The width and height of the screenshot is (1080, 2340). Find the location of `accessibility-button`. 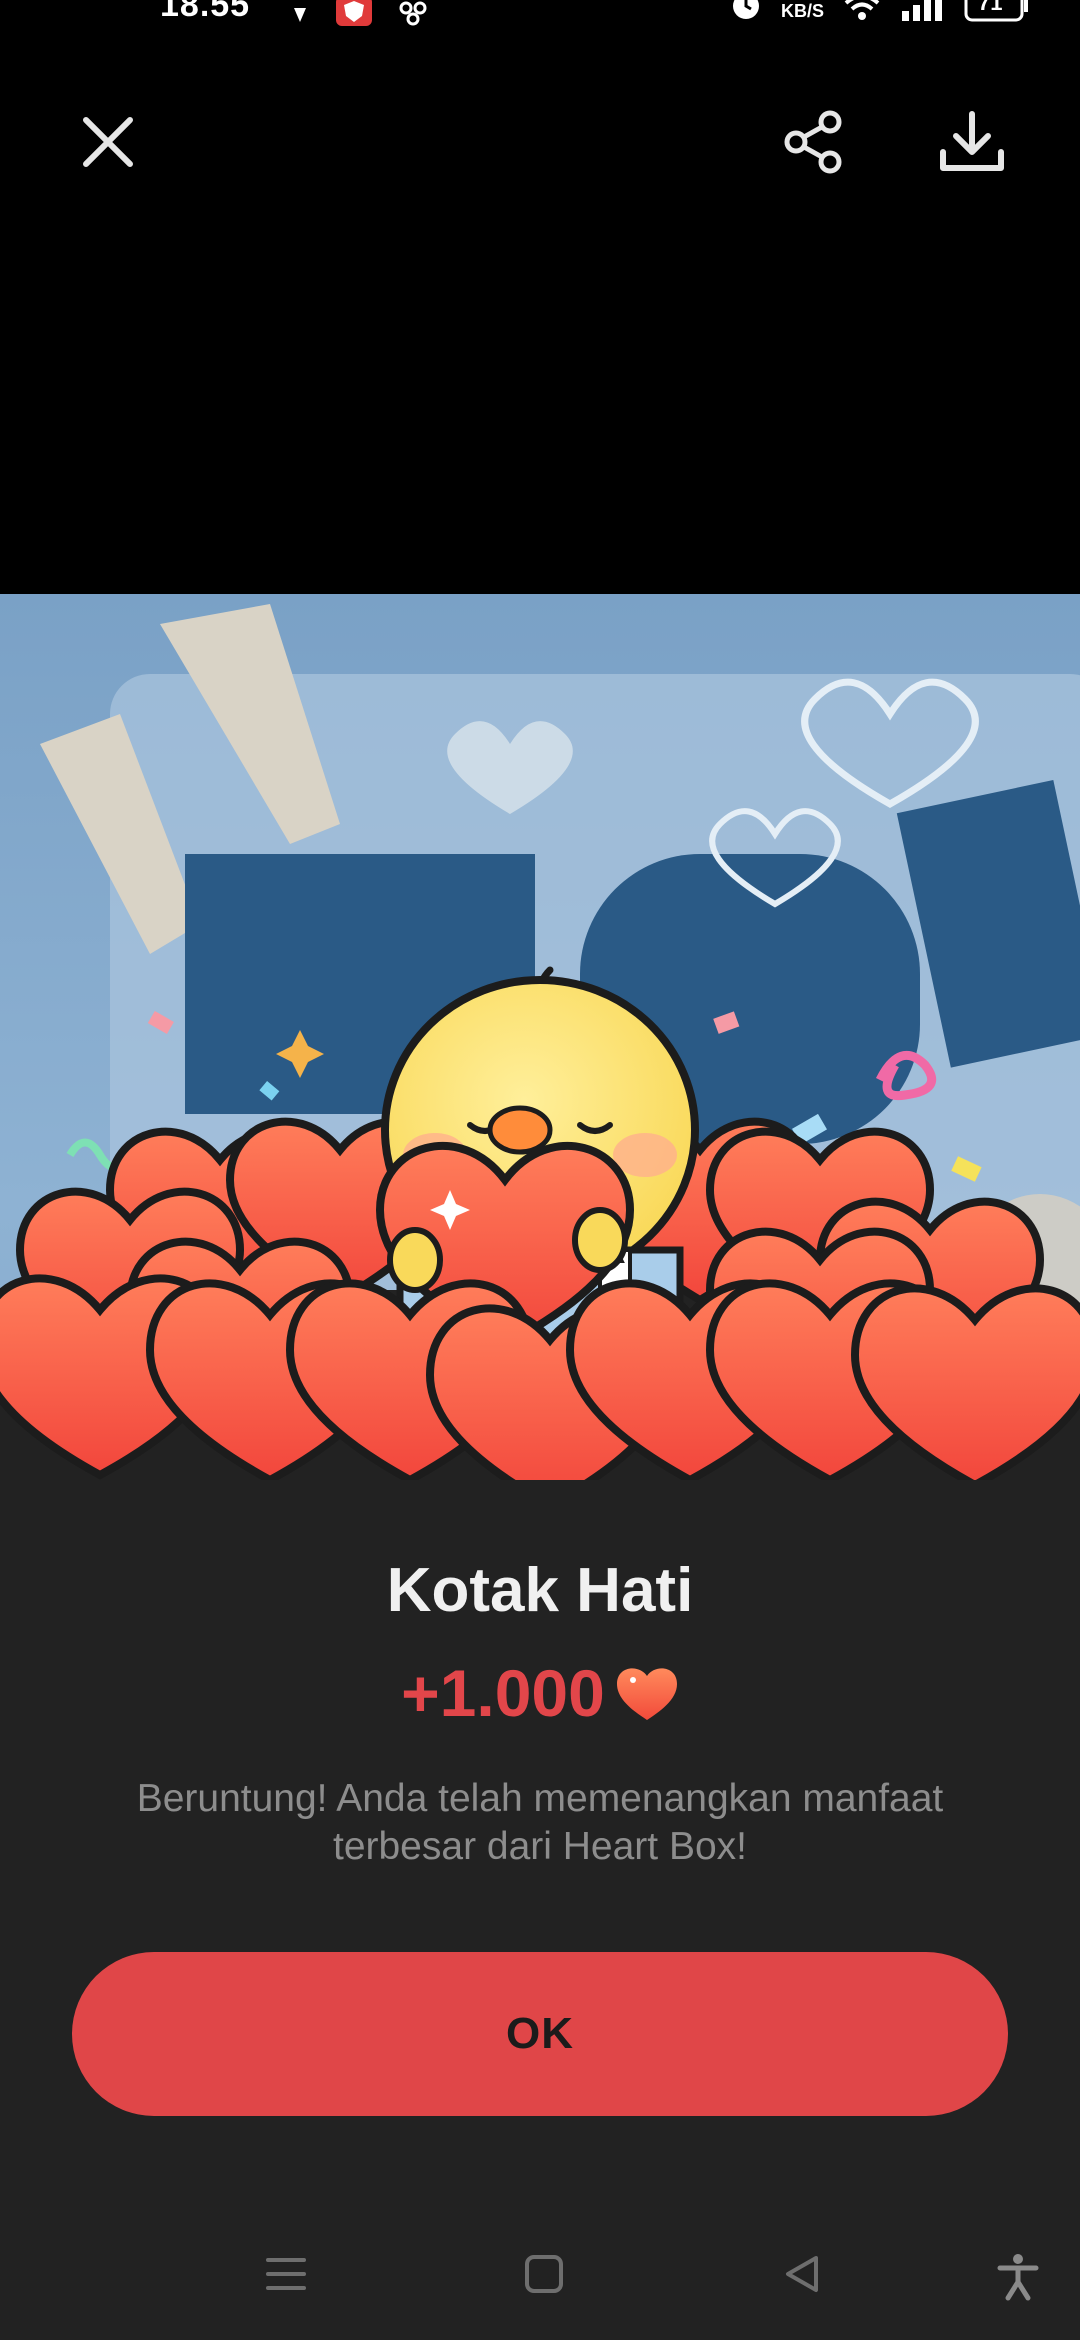

accessibility-button is located at coordinates (1018, 2279).